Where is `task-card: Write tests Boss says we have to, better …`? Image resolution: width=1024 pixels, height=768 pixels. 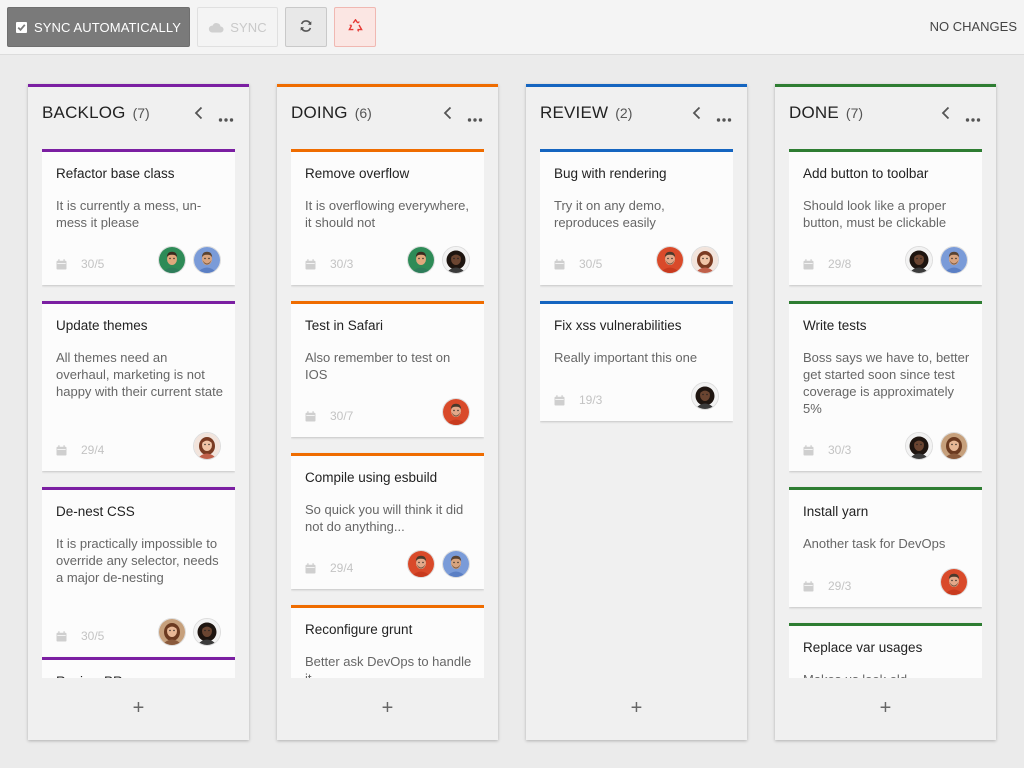
task-card: Write tests Boss says we have to, better … is located at coordinates (885, 386).